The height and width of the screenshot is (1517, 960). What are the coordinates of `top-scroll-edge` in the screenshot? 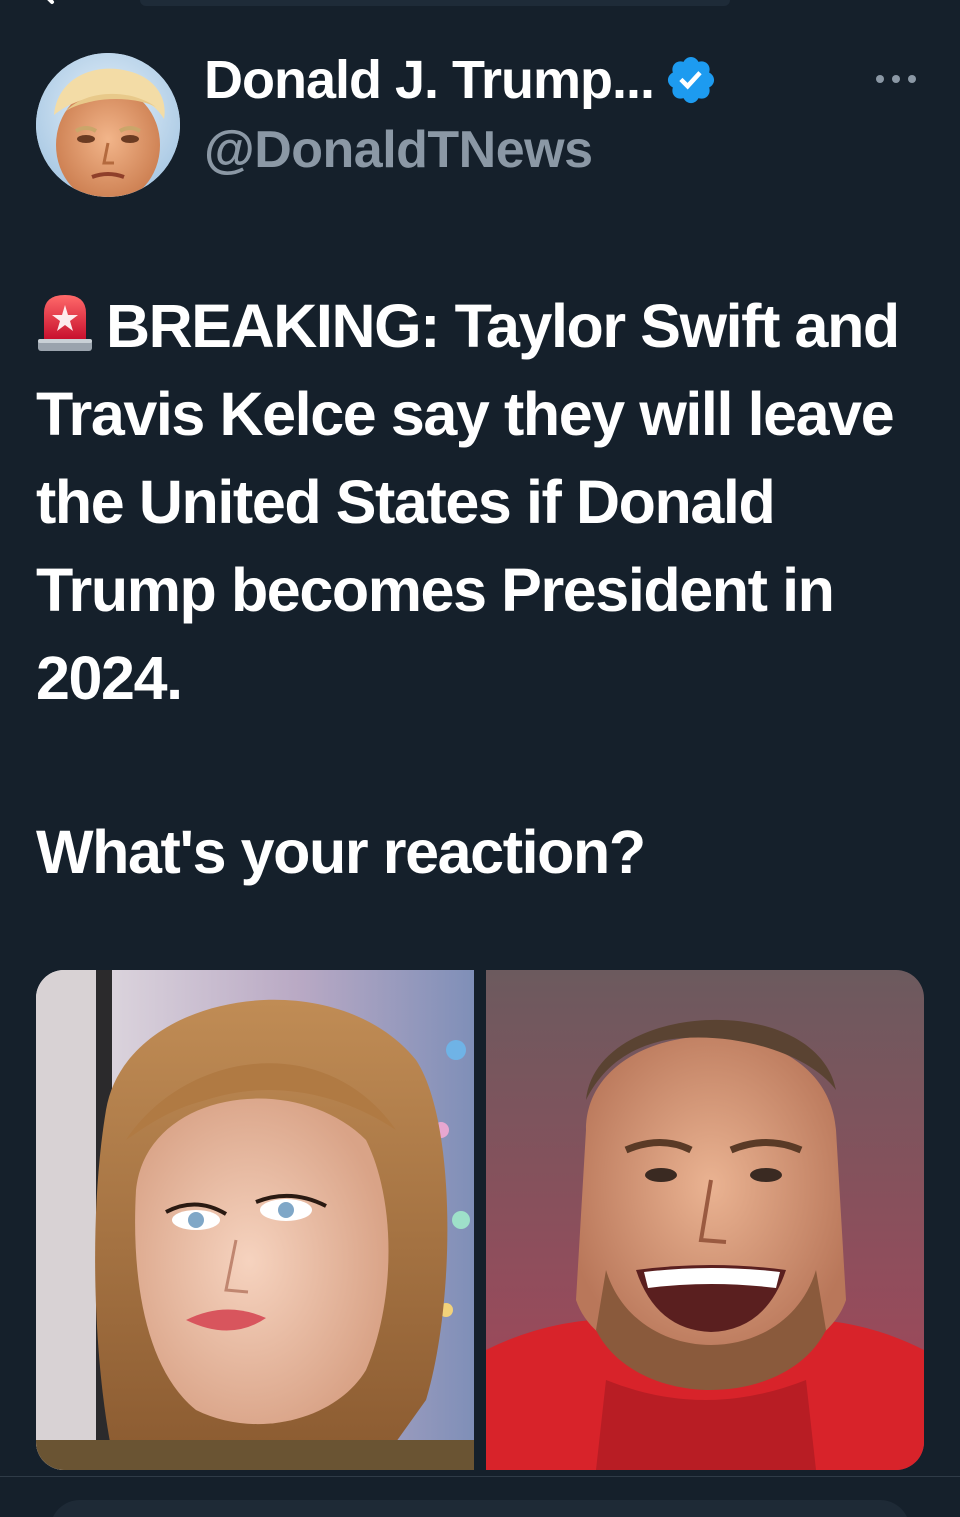 It's located at (480, 7).